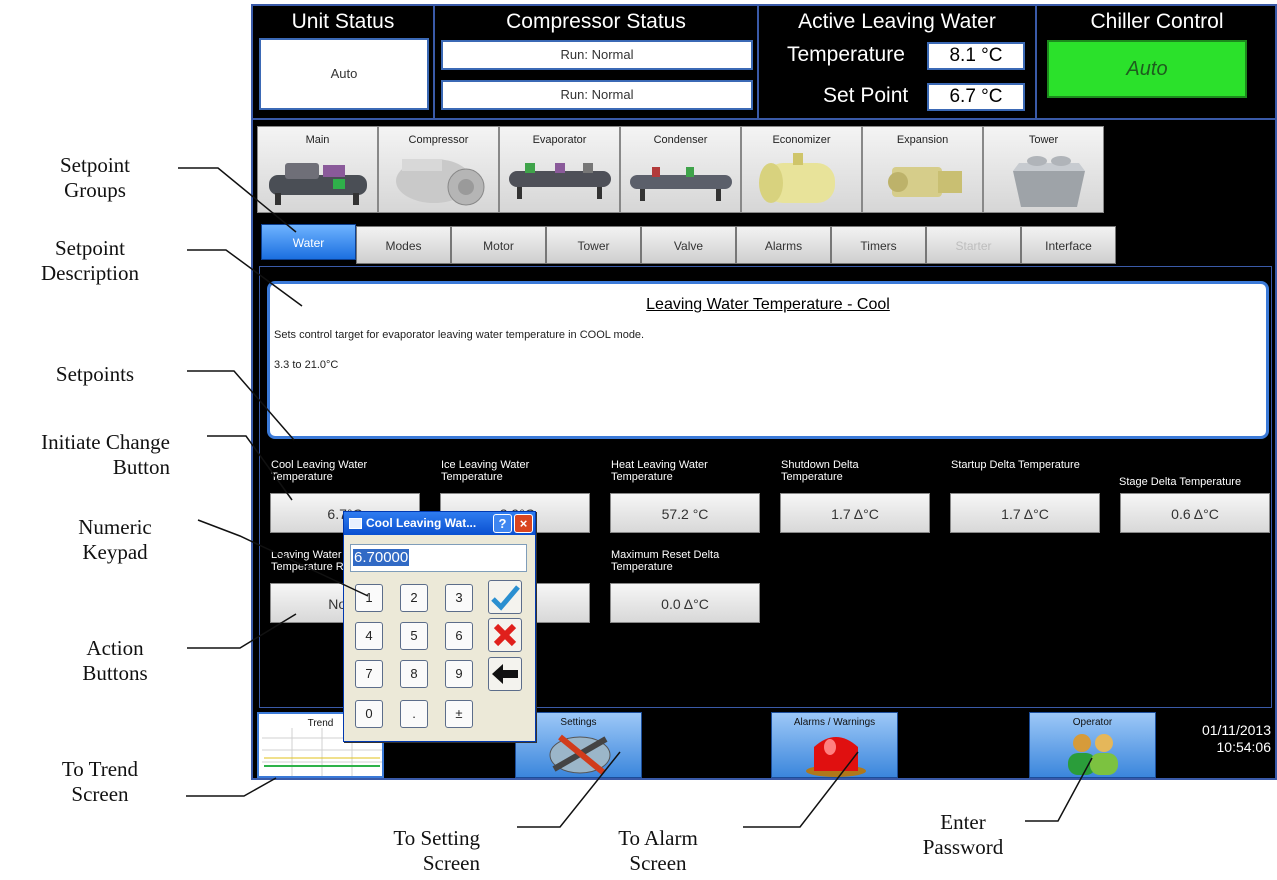 The image size is (1277, 880). Describe the element at coordinates (436, 850) in the screenshot. I see `callout-to-setting-screen: To Setting Screen` at that location.